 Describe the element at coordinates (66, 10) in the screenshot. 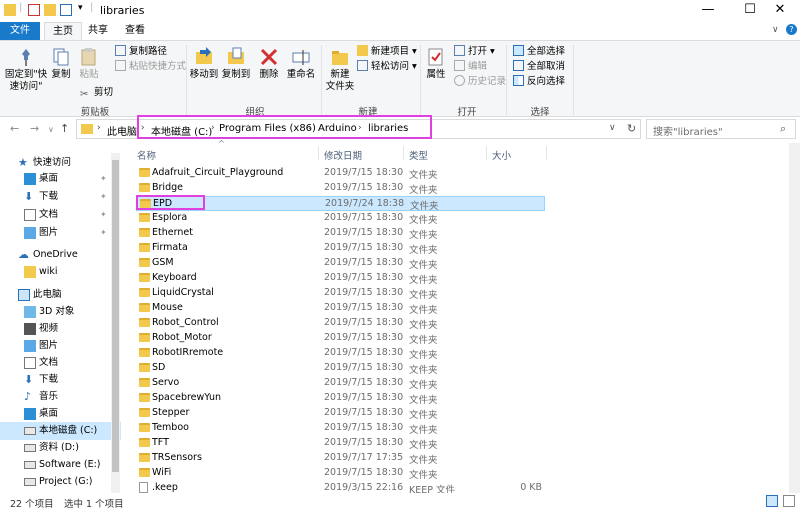

I see `view-quick-icon` at that location.